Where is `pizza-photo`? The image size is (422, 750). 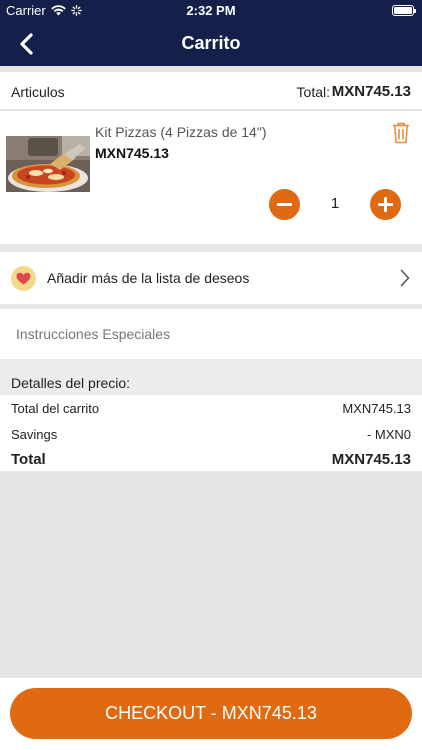
pizza-photo is located at coordinates (48, 164).